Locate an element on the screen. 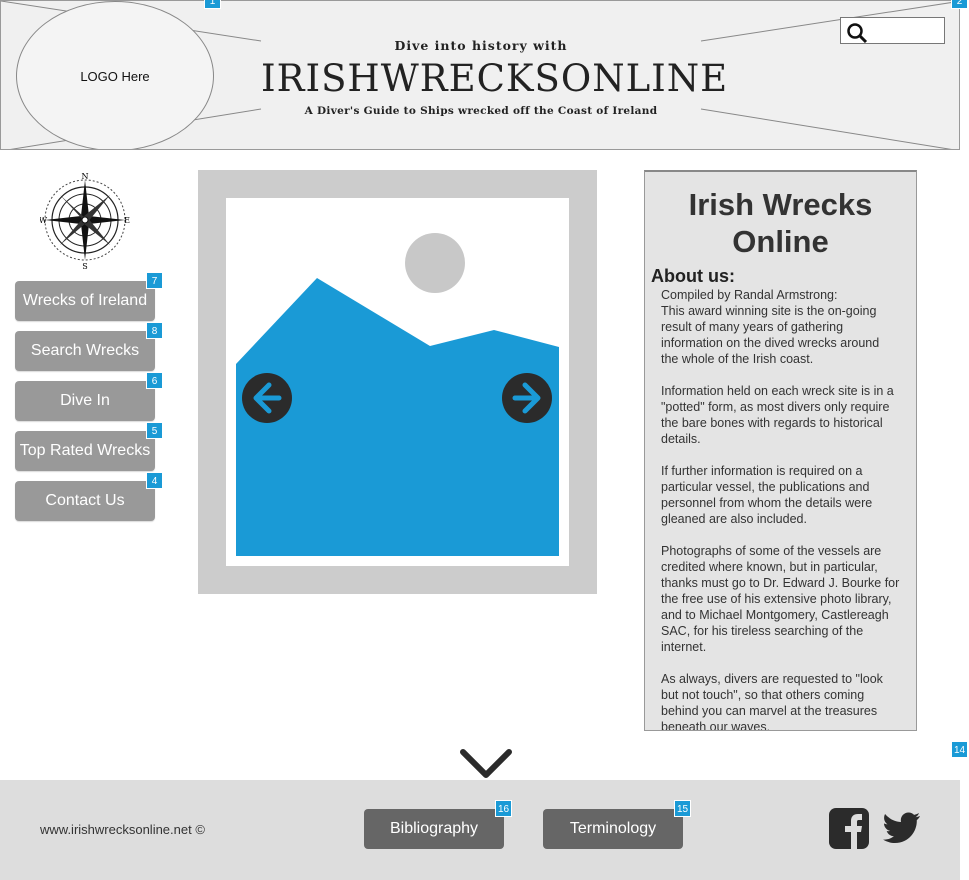 This screenshot has width=969, height=880. nav-label: Dive In is located at coordinates (85, 400).